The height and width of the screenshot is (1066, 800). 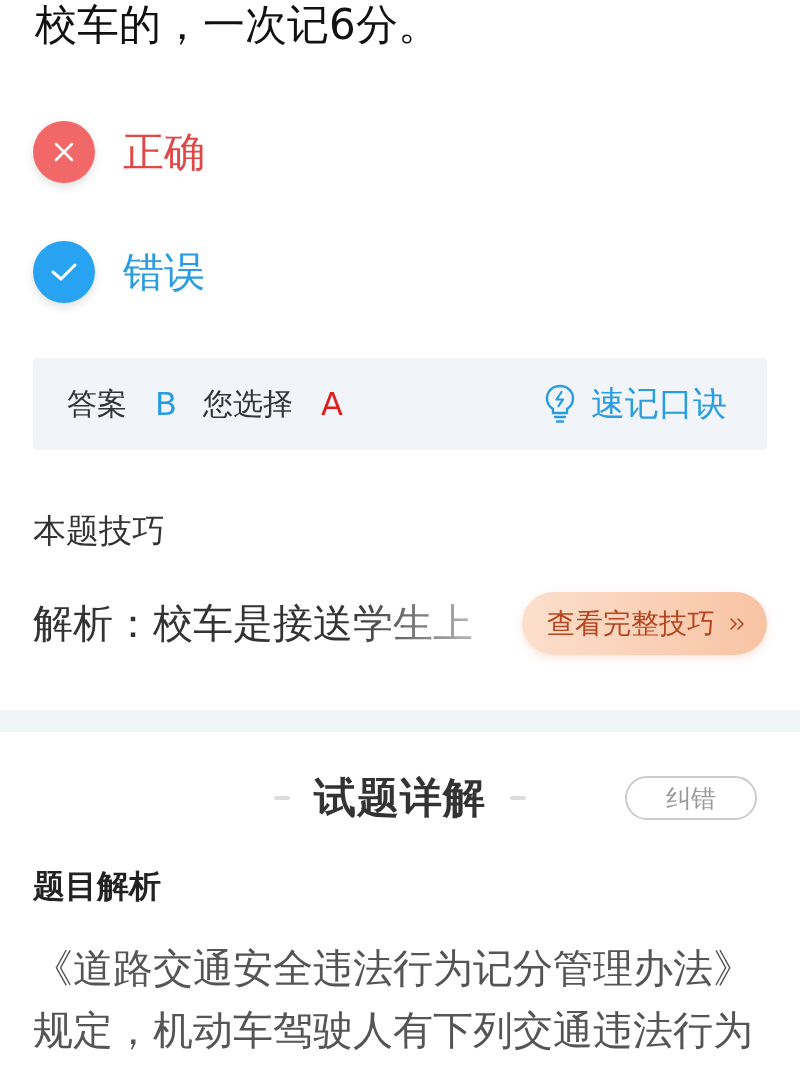 What do you see at coordinates (560, 404) in the screenshot?
I see `lightbulb-icon` at bounding box center [560, 404].